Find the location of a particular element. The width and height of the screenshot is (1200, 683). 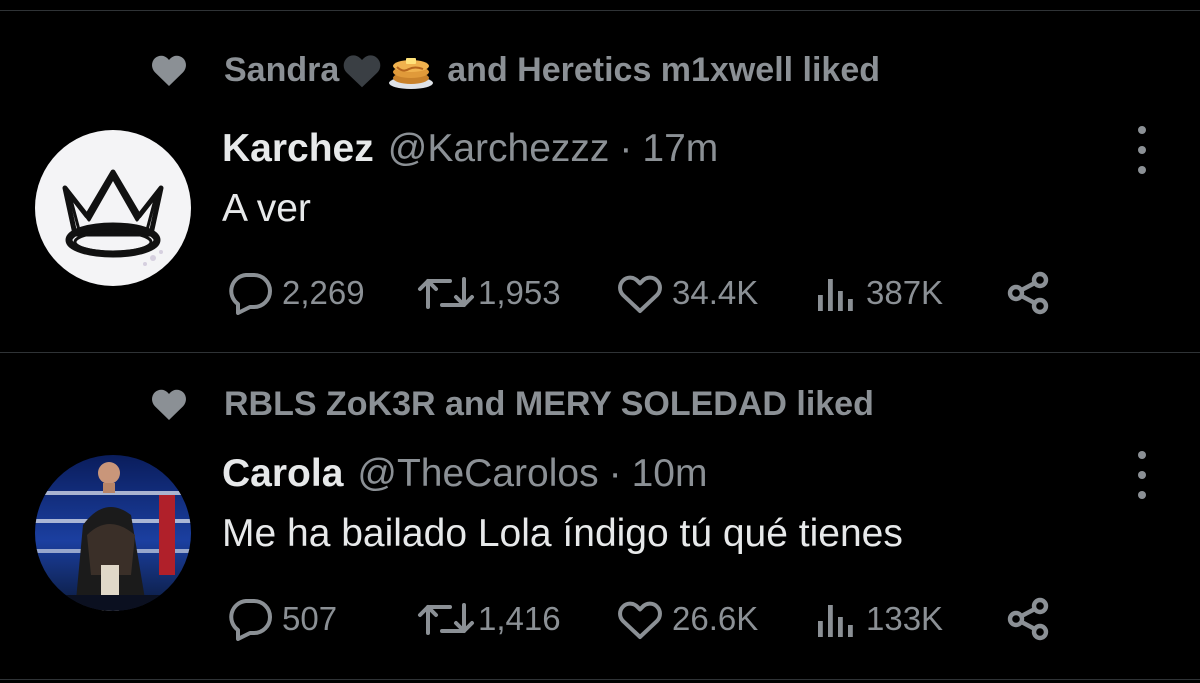

tweet-header: Karchez @Karchezzz · 17m is located at coordinates (470, 149).